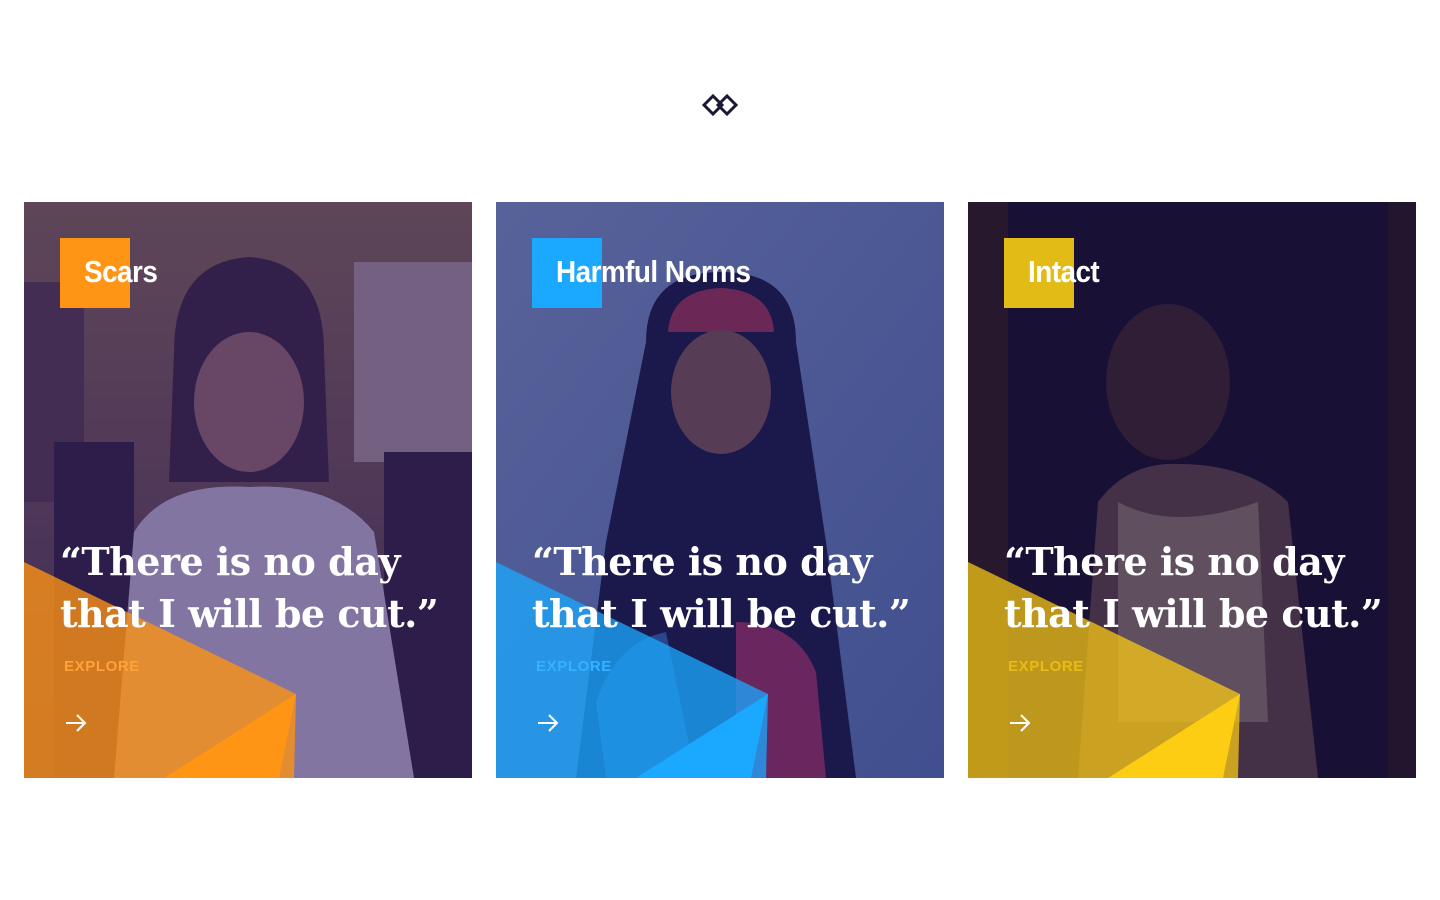 The image size is (1440, 900). I want to click on category-title: Scars, so click(121, 271).